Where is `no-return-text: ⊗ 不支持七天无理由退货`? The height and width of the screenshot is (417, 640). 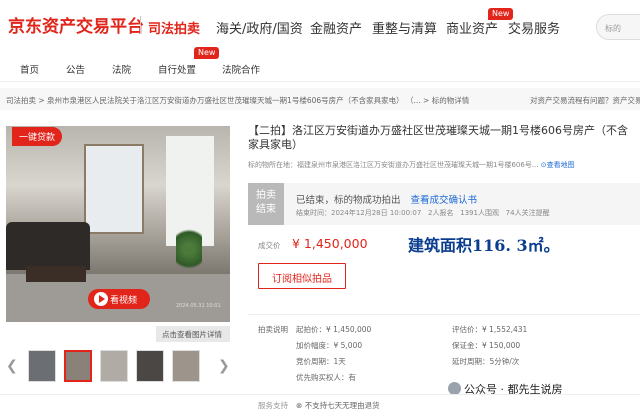
no-return-text: ⊗ 不支持七天无理由退货 is located at coordinates (338, 405).